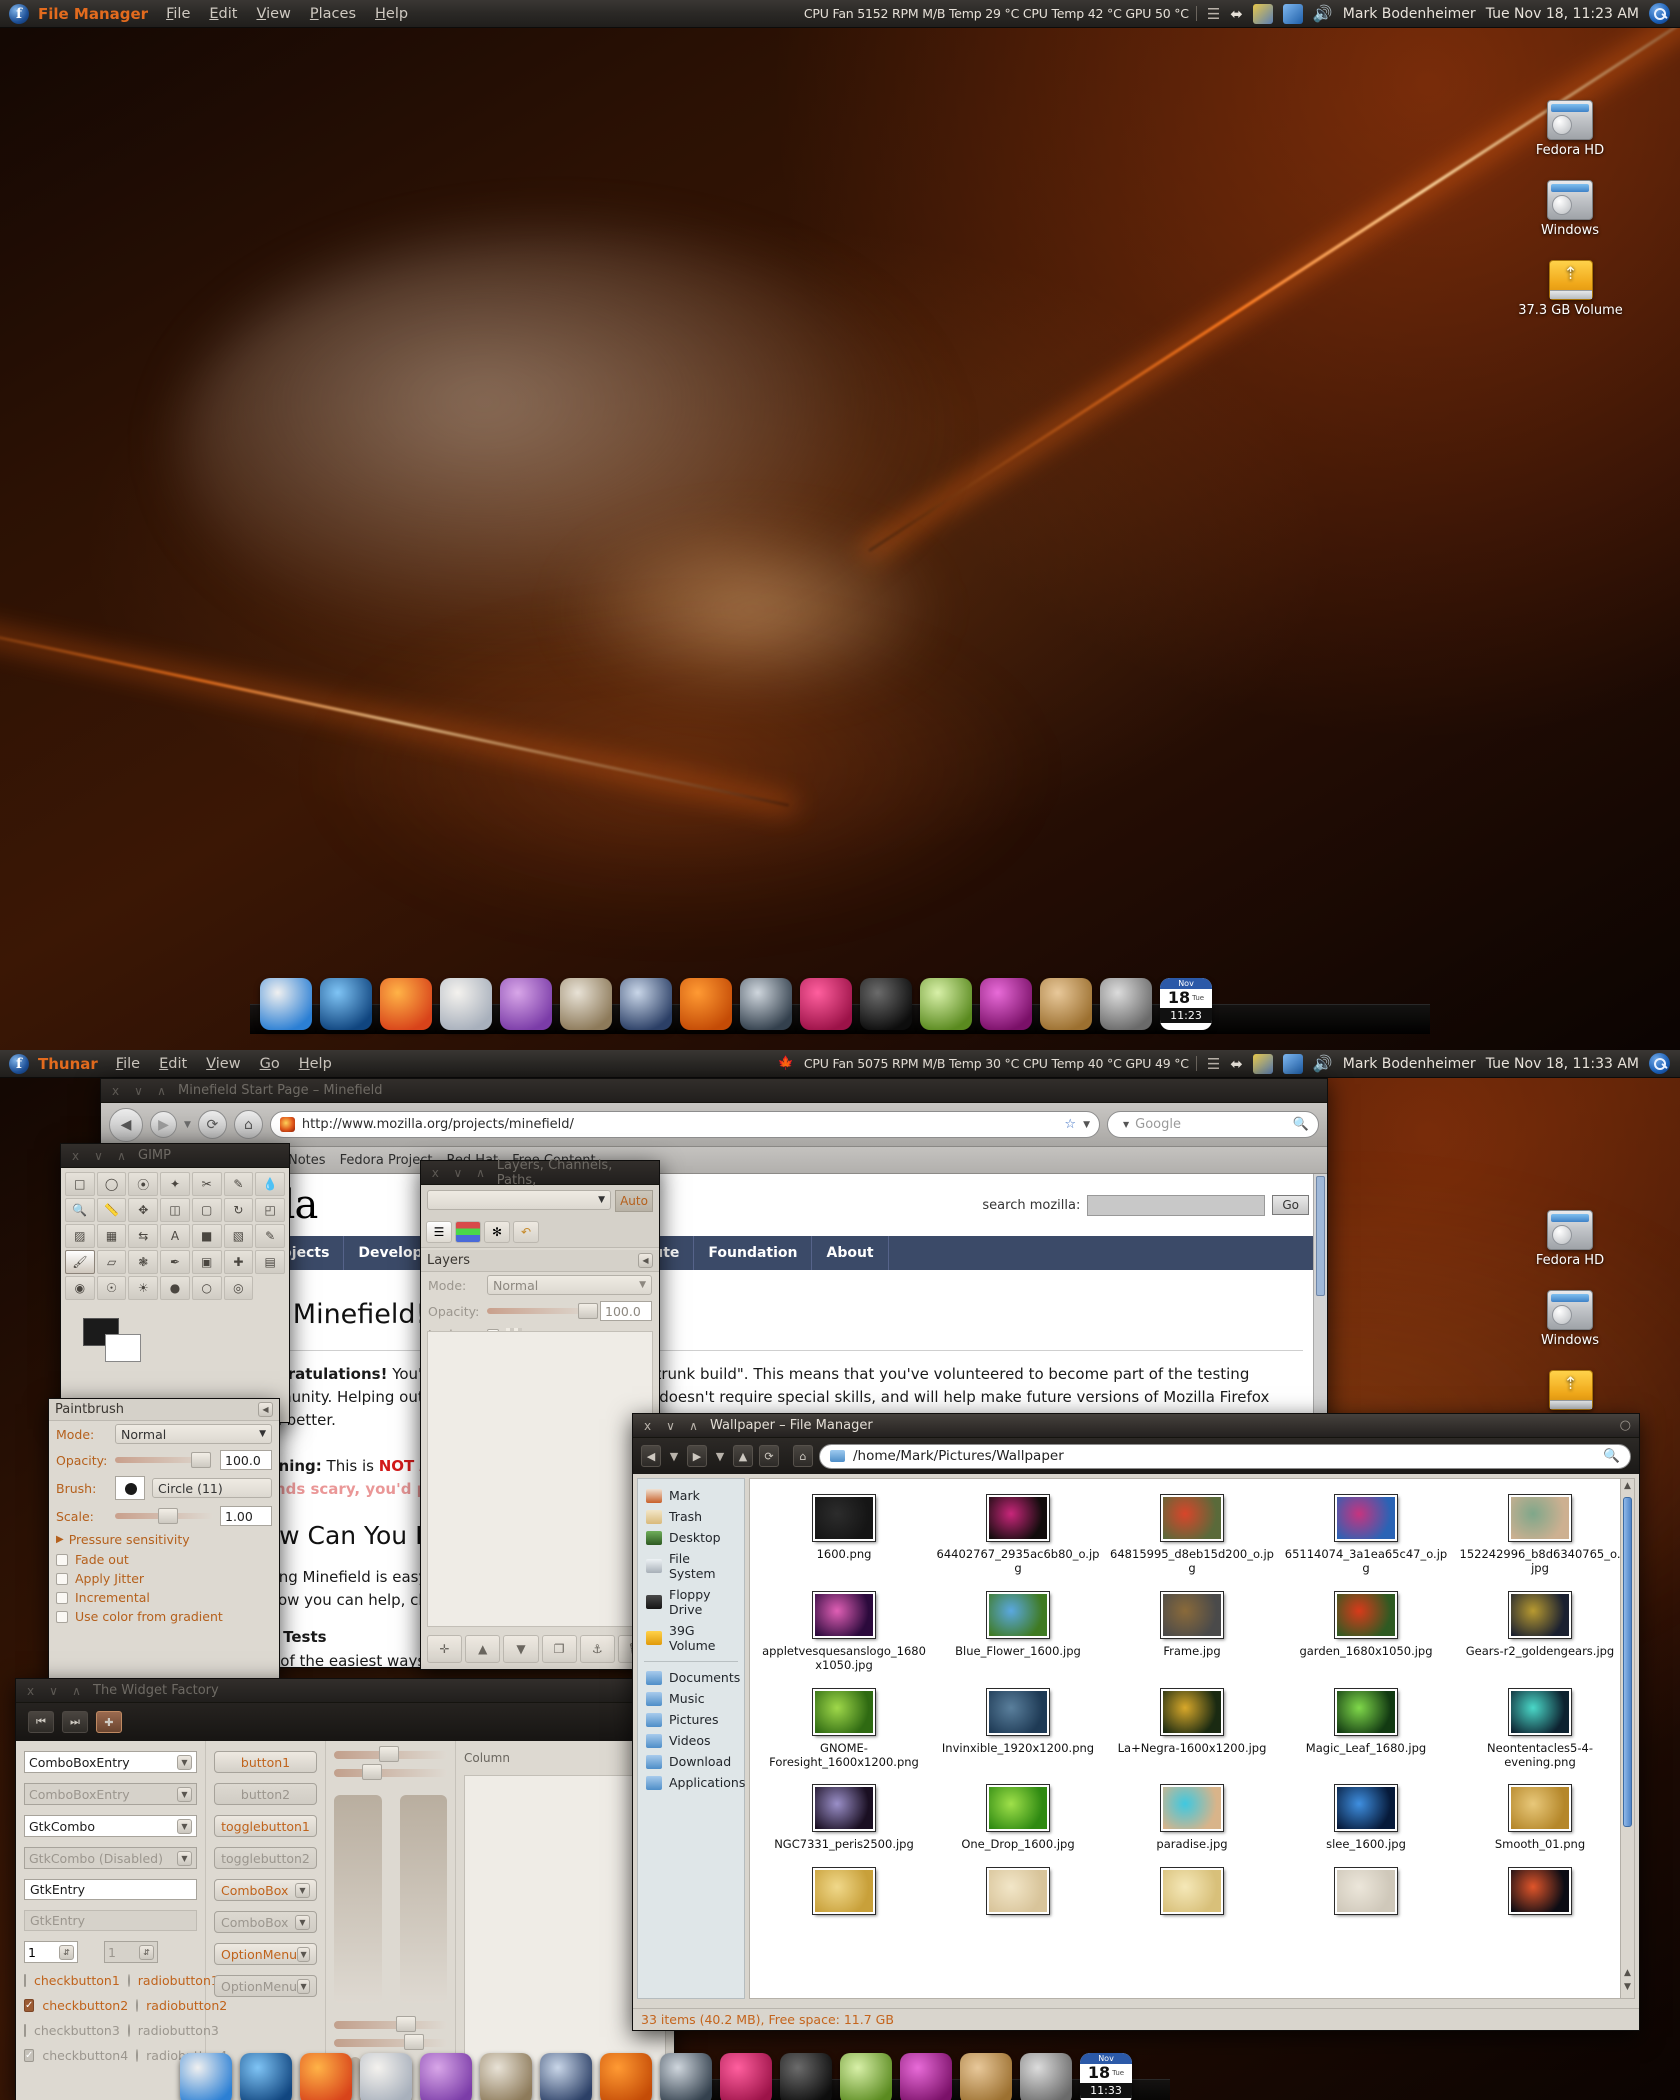 The width and height of the screenshot is (1680, 2100). What do you see at coordinates (1540, 1537) in the screenshot?
I see `file-item: 152242996_b8d6340765_o.jpg` at bounding box center [1540, 1537].